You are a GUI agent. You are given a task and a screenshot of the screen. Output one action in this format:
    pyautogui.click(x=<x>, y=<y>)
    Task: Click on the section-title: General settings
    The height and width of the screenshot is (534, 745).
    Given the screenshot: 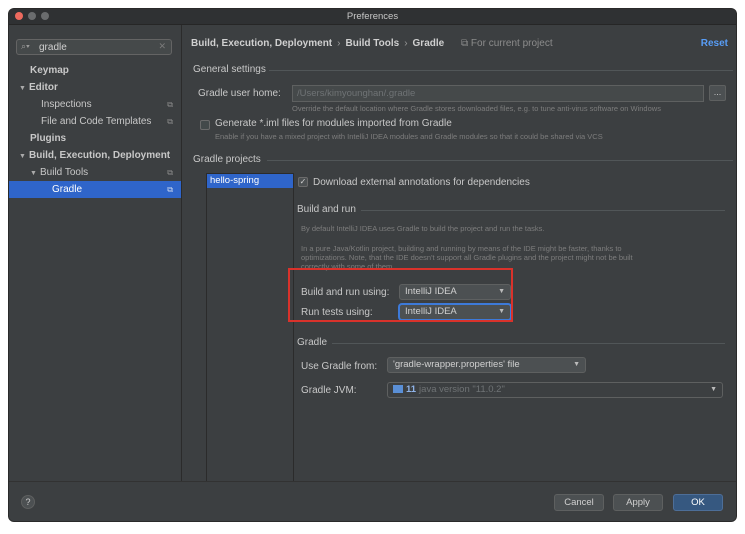 What is the action you would take?
    pyautogui.click(x=229, y=69)
    